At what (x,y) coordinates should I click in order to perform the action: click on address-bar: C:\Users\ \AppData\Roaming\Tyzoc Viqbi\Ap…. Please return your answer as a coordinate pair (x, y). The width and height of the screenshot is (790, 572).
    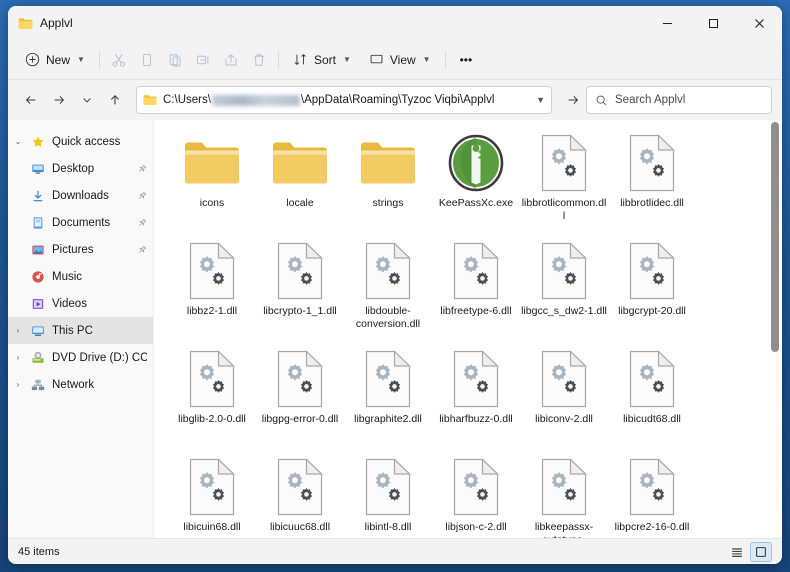
    Looking at the image, I should click on (344, 100).